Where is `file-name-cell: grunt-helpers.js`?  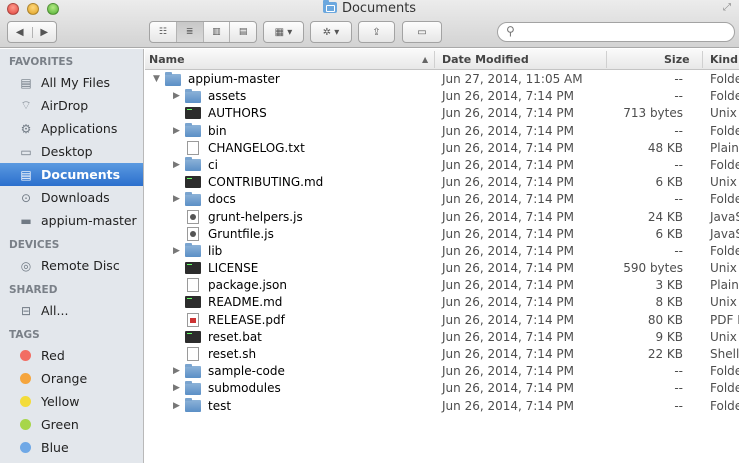 file-name-cell: grunt-helpers.js is located at coordinates (238, 216).